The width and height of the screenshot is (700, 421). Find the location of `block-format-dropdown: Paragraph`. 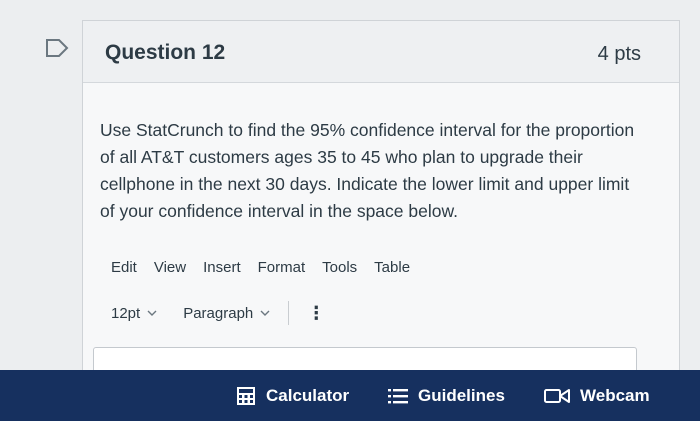

block-format-dropdown: Paragraph is located at coordinates (226, 313).